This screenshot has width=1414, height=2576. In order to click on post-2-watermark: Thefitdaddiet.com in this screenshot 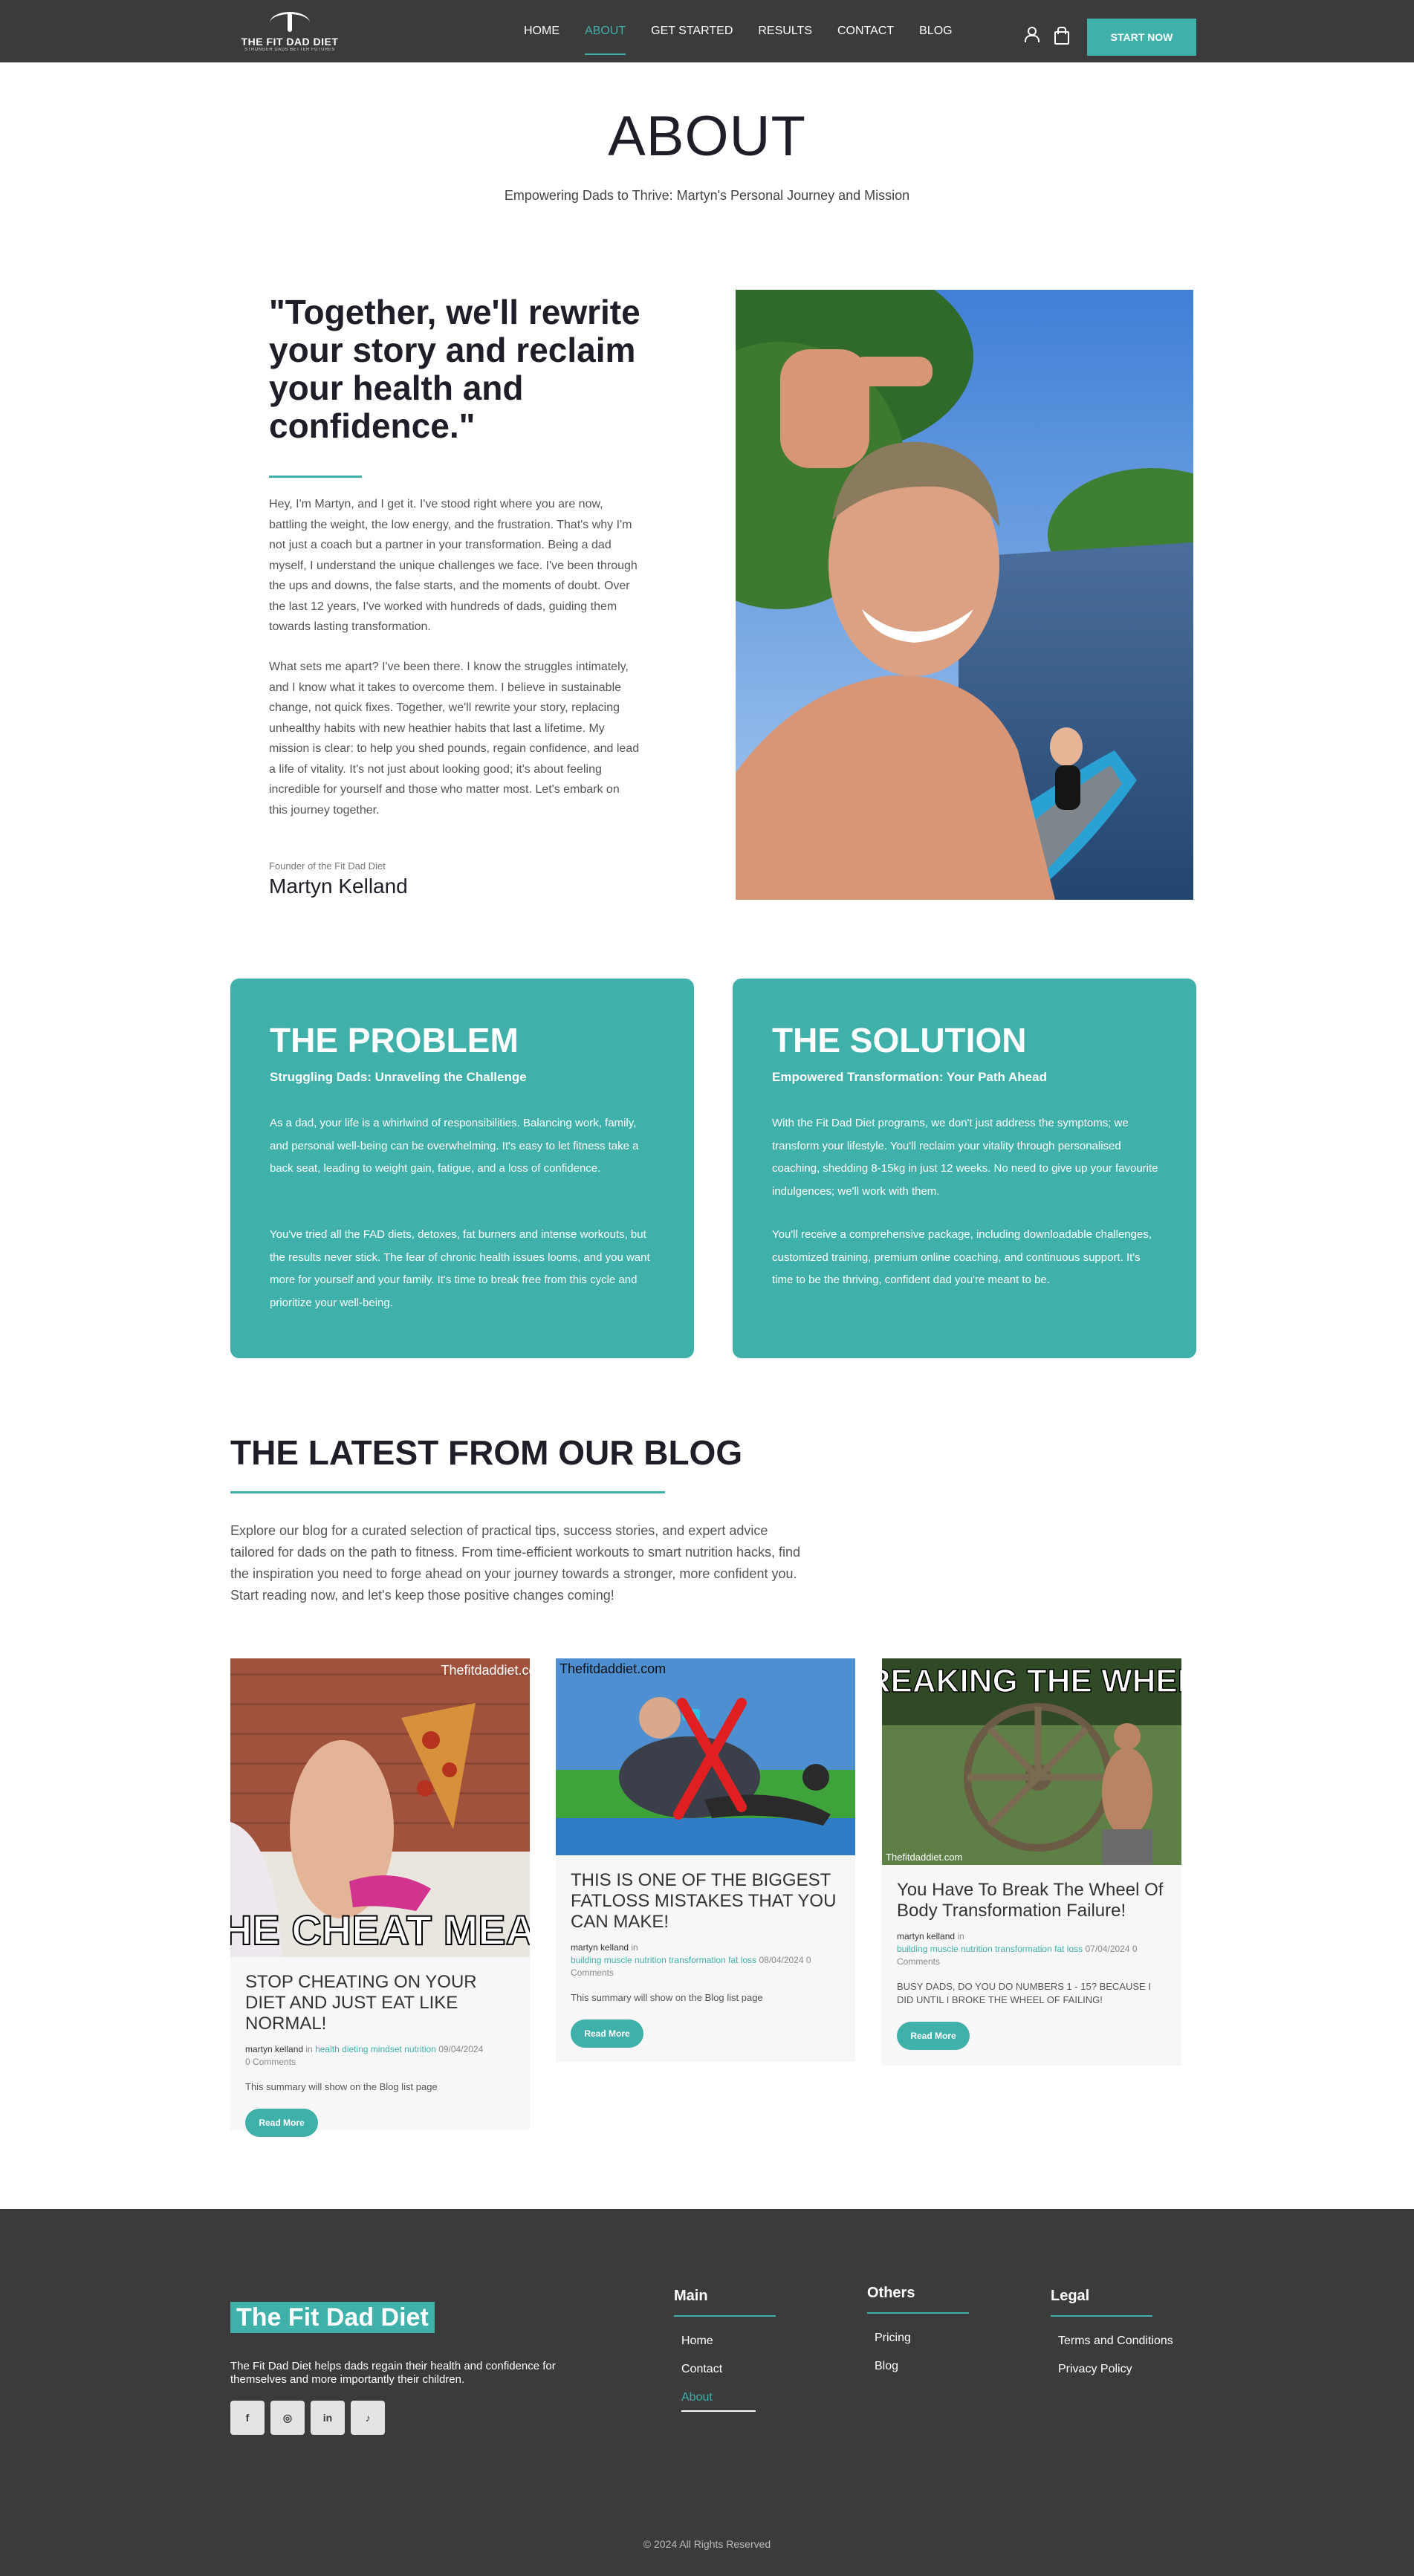, I will do `click(613, 1668)`.